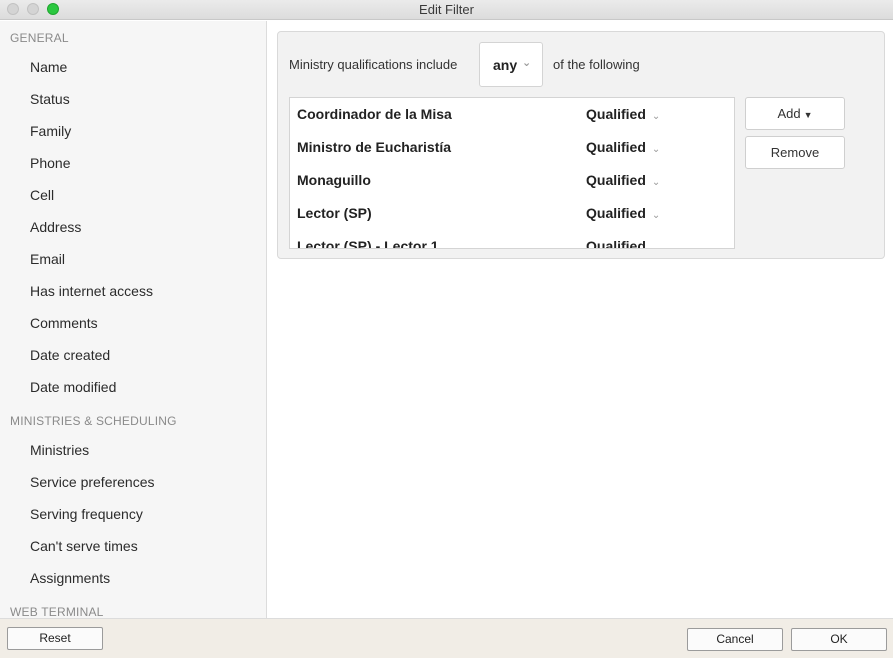 The image size is (893, 658). What do you see at coordinates (505, 65) in the screenshot?
I see `match-mode-value: any` at bounding box center [505, 65].